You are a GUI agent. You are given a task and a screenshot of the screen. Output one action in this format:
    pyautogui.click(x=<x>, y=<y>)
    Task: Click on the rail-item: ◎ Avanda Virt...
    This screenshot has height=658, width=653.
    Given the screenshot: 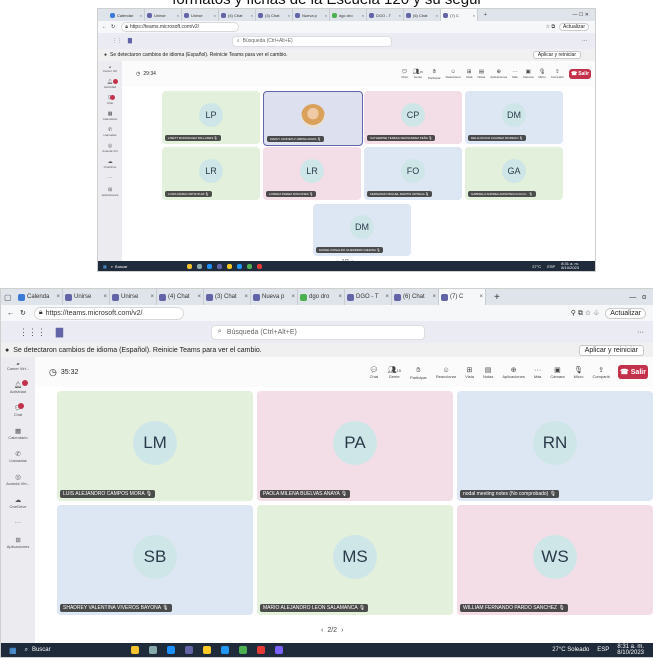 What is the action you would take?
    pyautogui.click(x=18, y=479)
    